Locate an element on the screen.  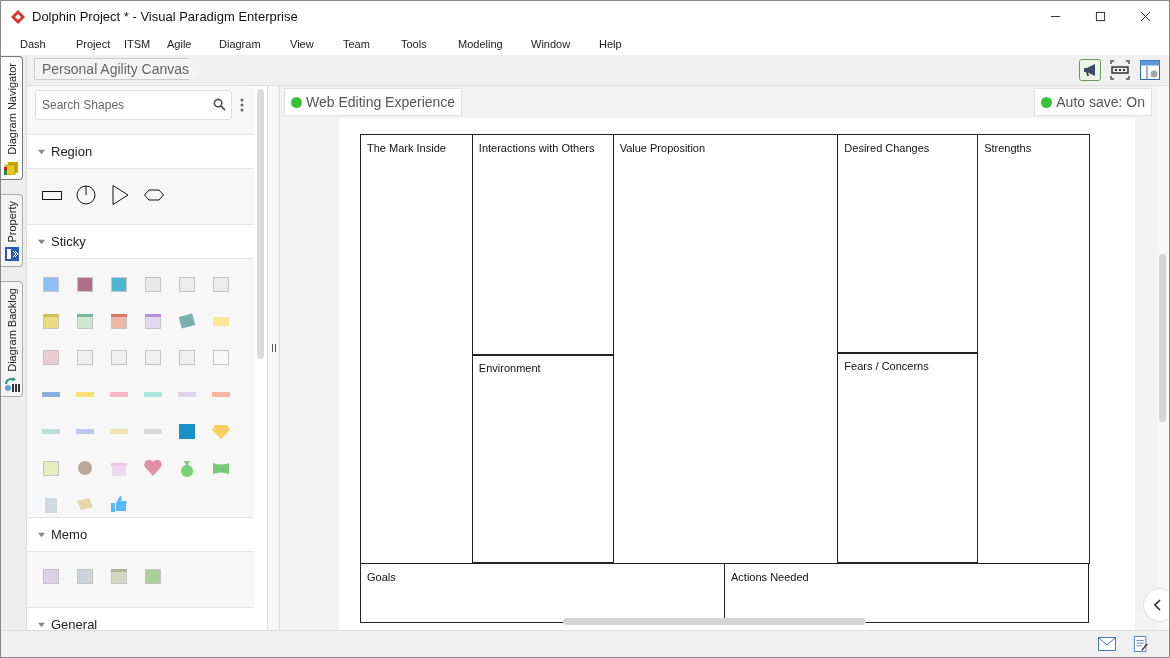
canvas-section: Interactions with Others is located at coordinates (542, 245).